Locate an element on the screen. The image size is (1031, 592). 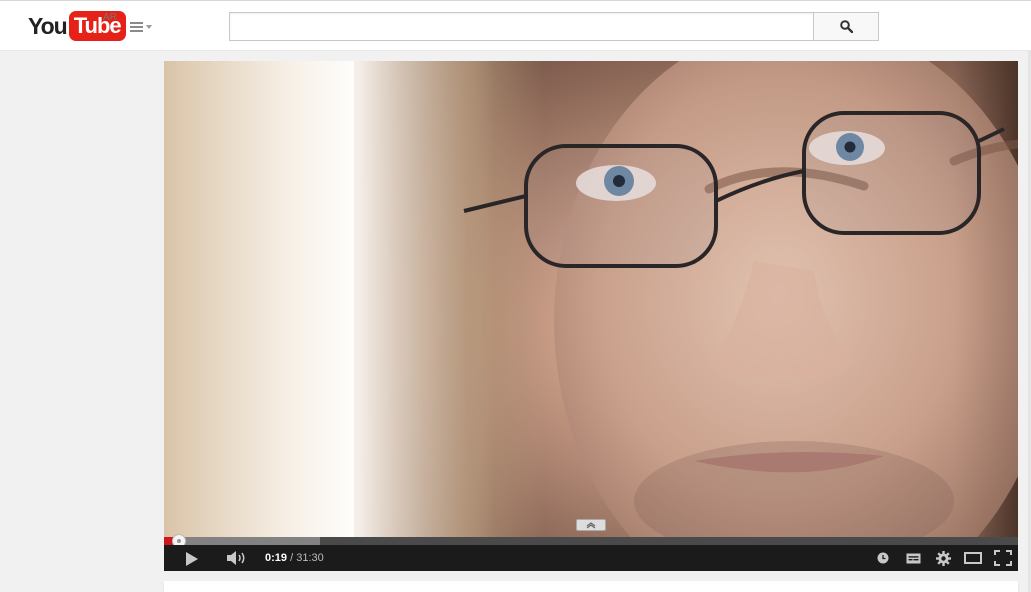
region-code: AR is located at coordinates (110, 17).